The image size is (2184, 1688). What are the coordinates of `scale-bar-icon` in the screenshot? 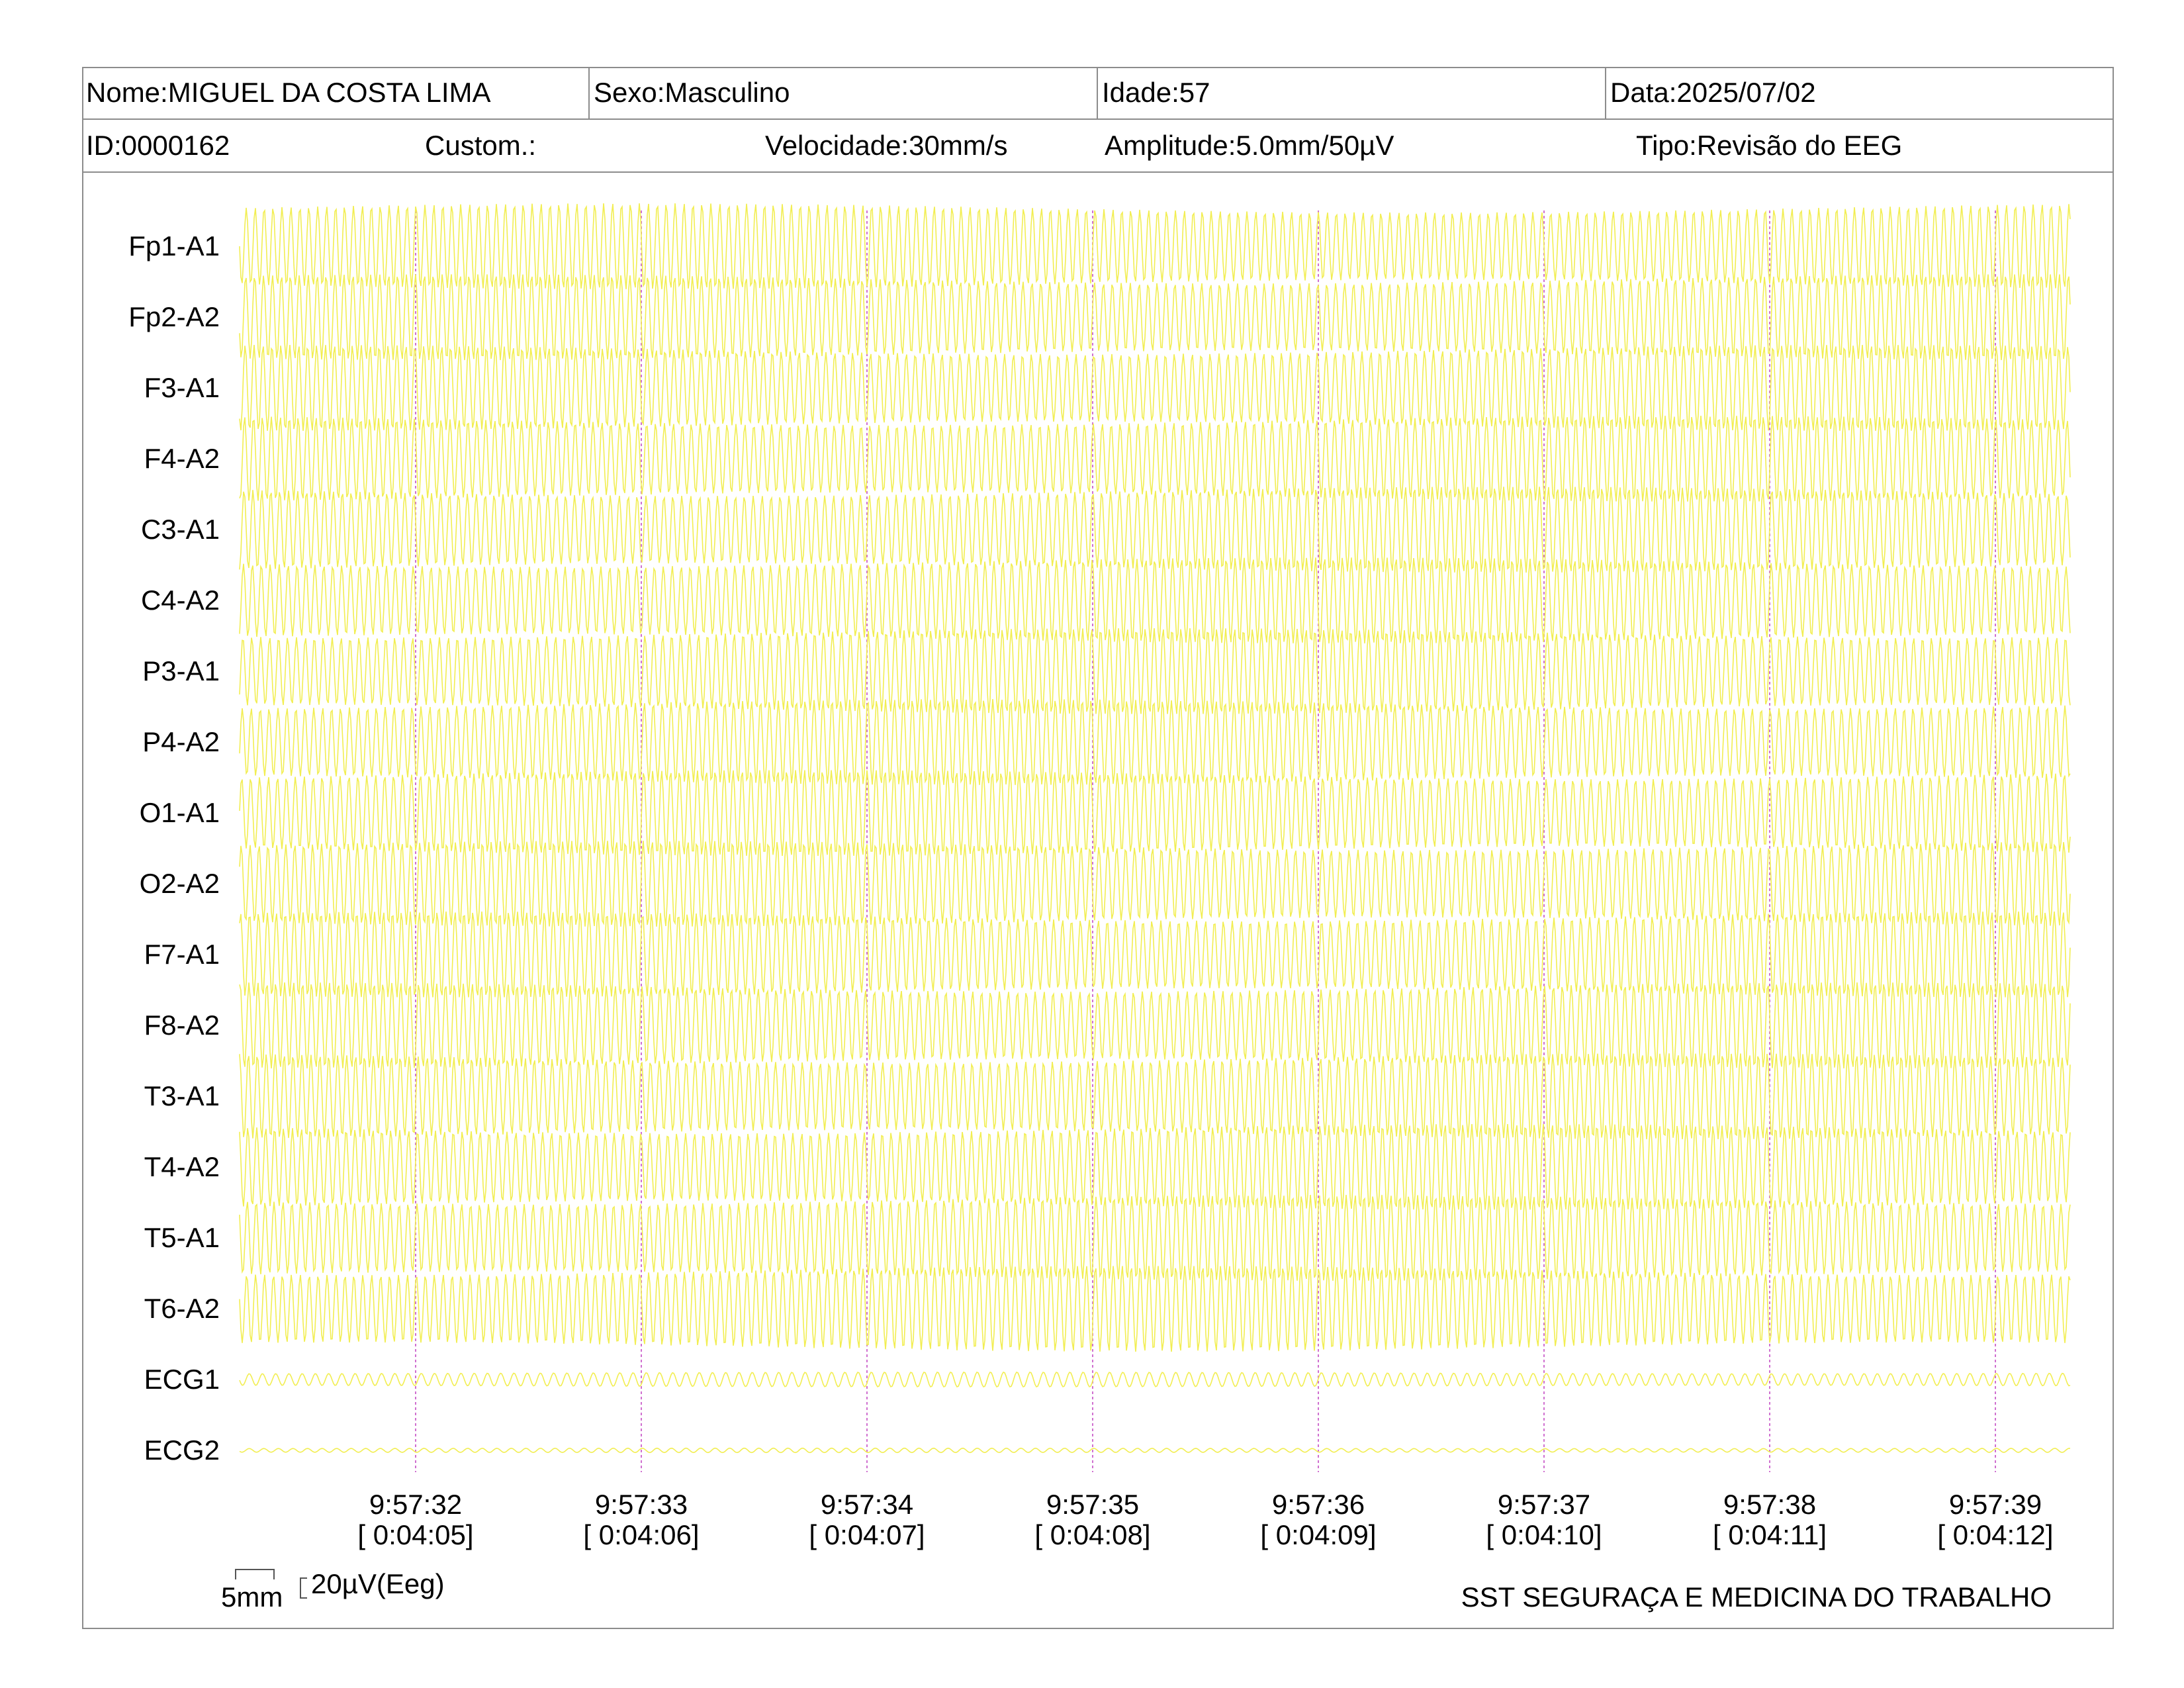 It's located at (271, 1584).